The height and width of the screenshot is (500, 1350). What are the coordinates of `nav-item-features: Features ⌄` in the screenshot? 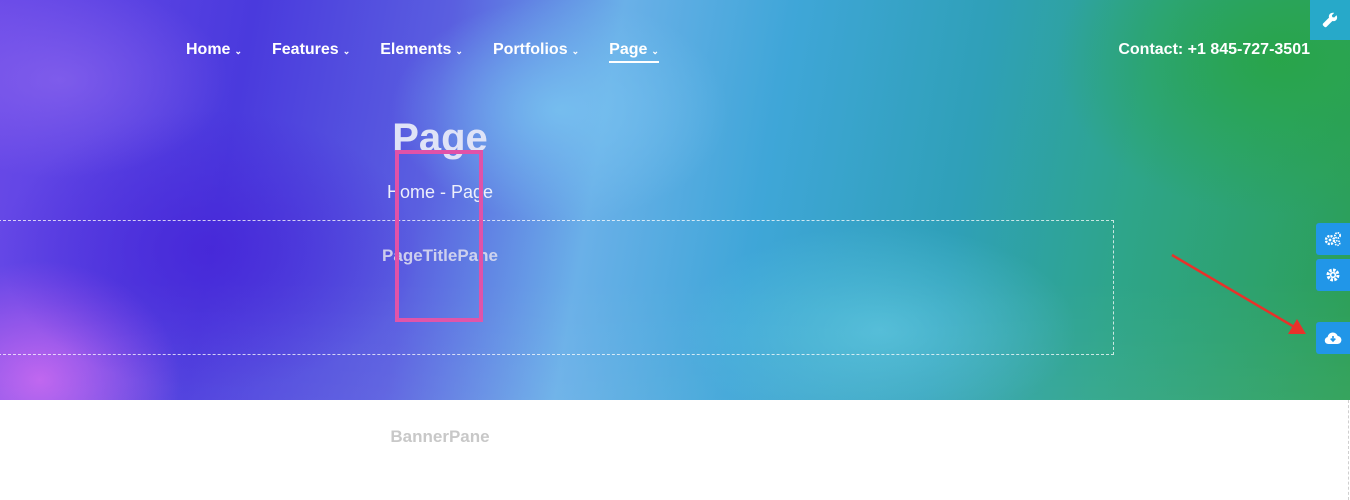 It's located at (311, 50).